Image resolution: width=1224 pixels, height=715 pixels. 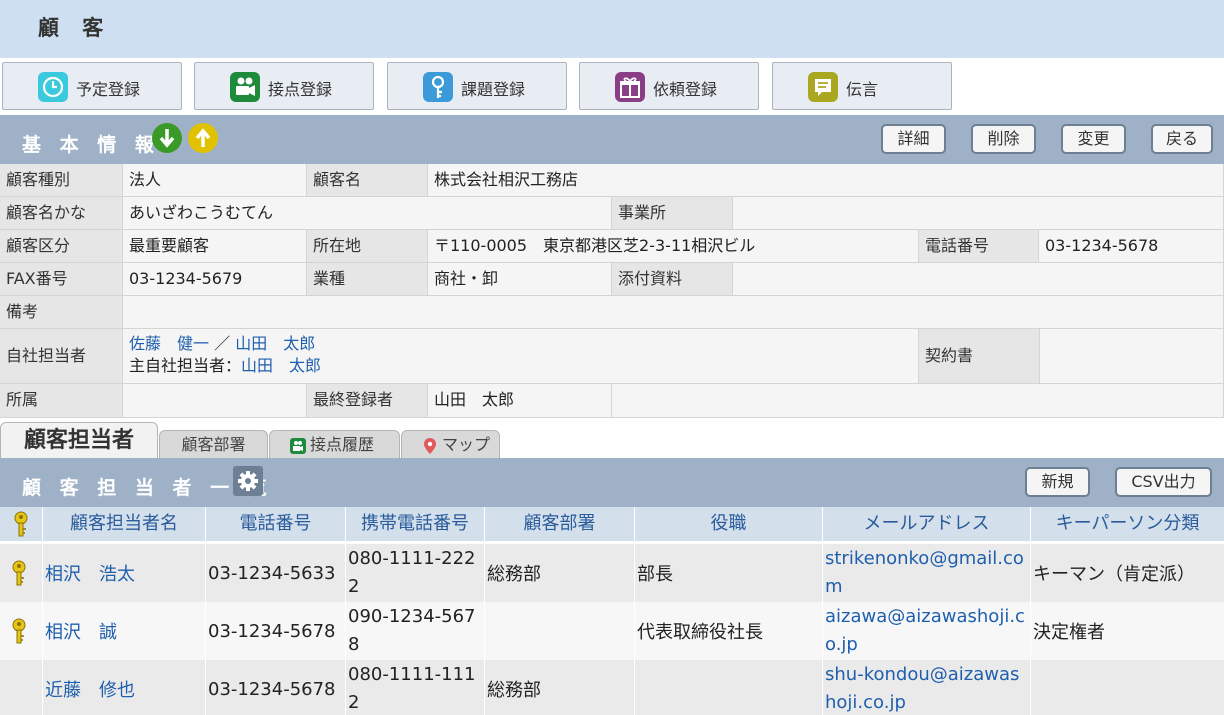 What do you see at coordinates (520, 401) in the screenshot?
I see `last-registrant-value: 山田 太郎` at bounding box center [520, 401].